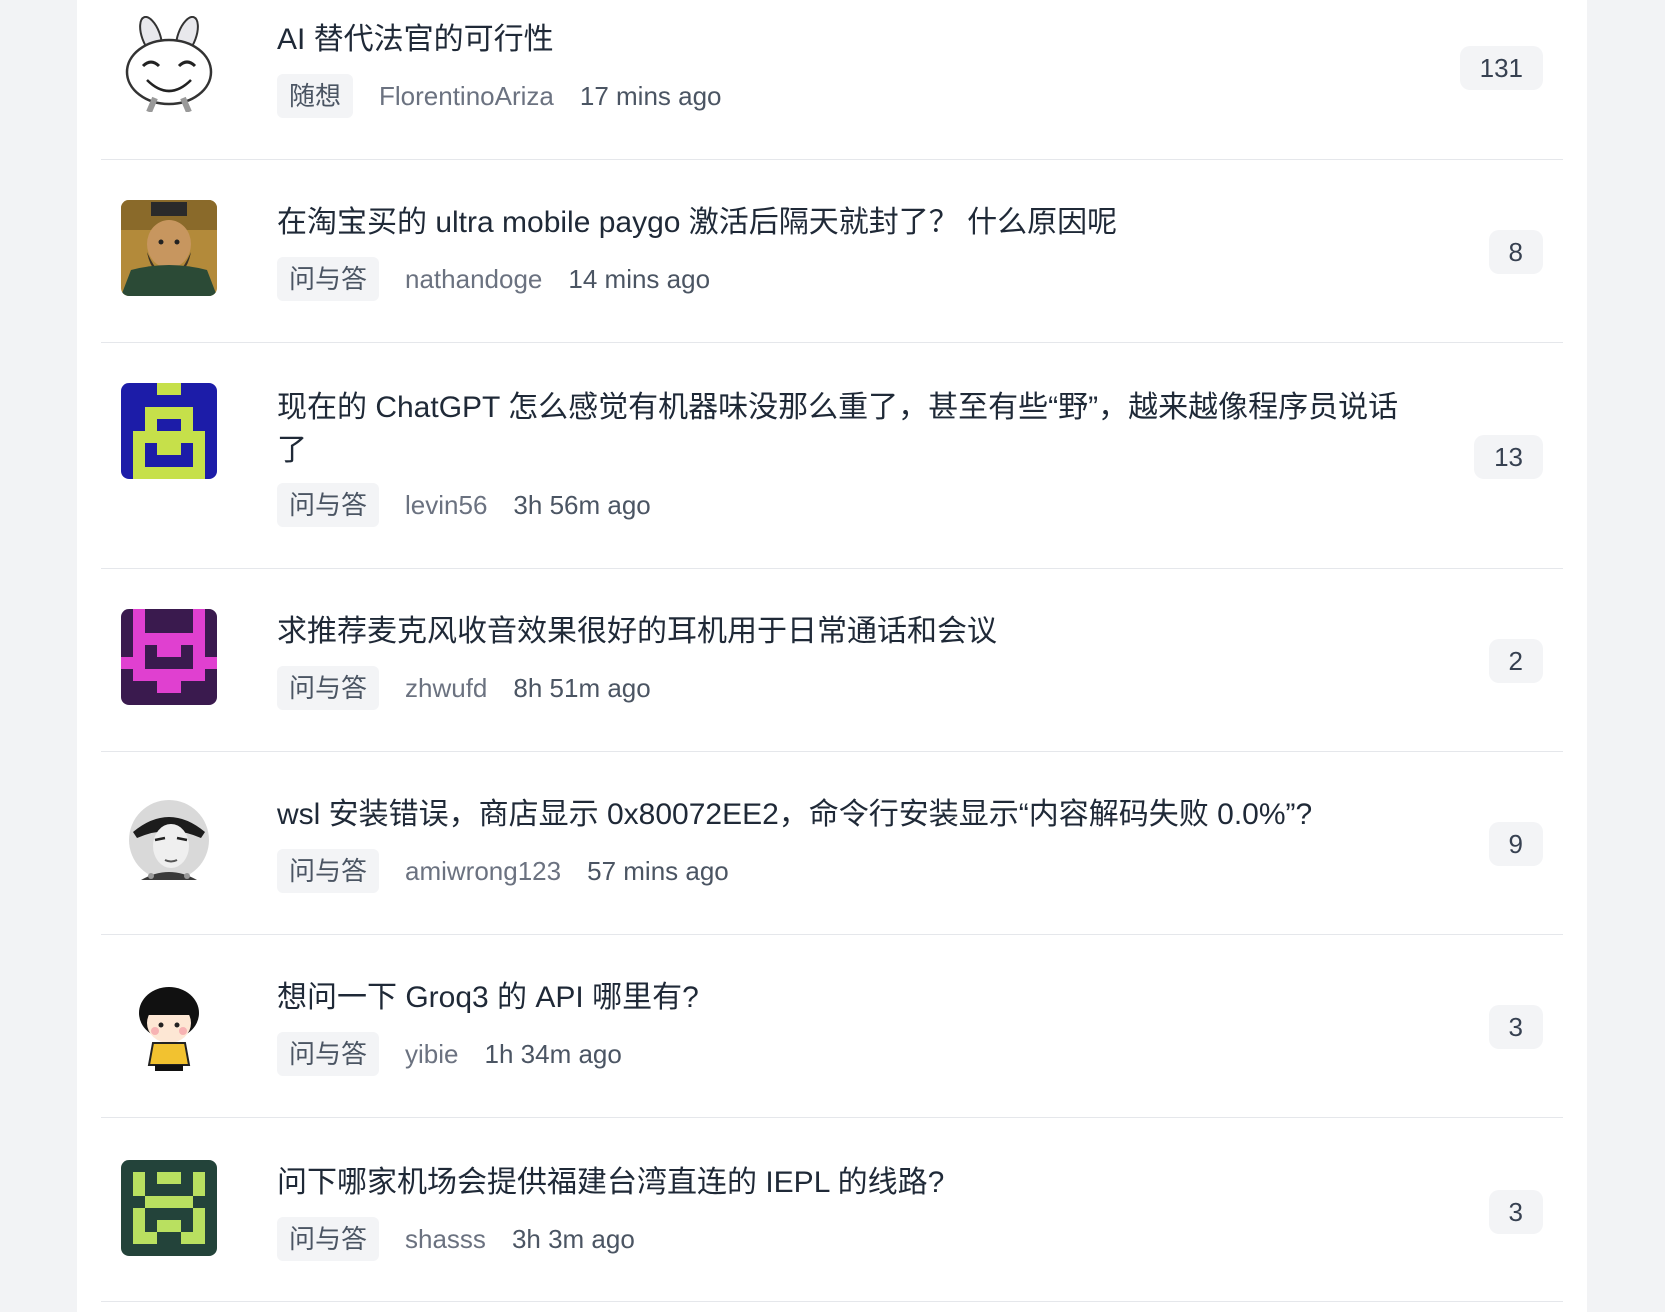 The height and width of the screenshot is (1312, 1665). I want to click on reply-count: 2, so click(1515, 661).